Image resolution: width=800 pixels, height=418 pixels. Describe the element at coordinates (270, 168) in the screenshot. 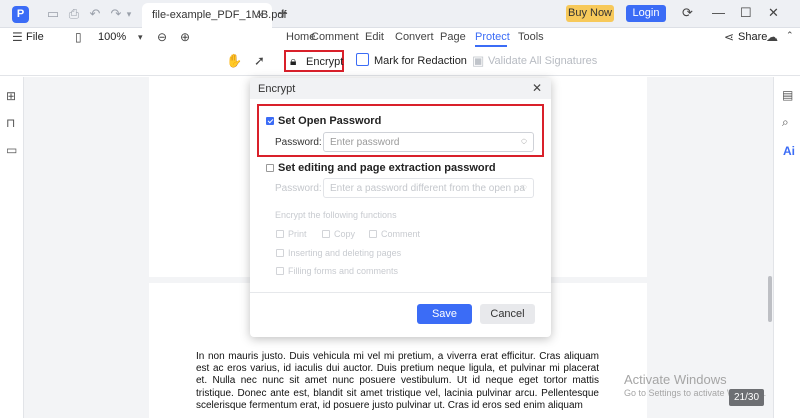

I see `edit-password-checkbox` at that location.